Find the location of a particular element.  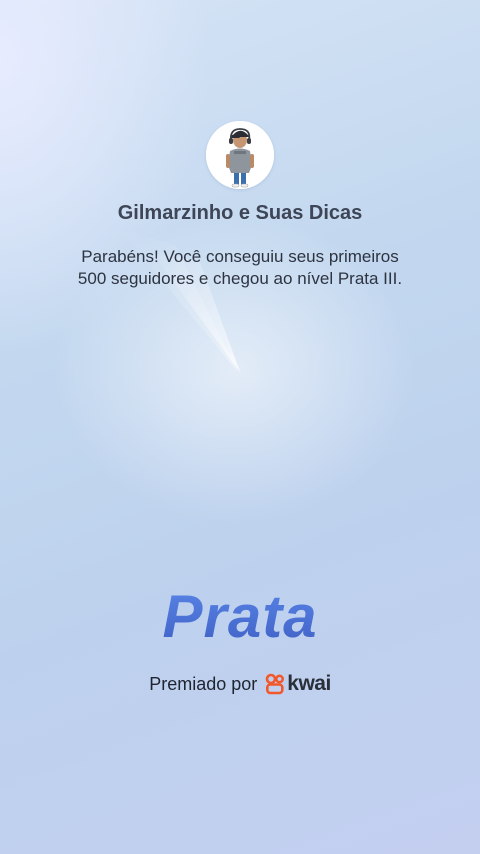

kwai-brand: kwai is located at coordinates (298, 684).